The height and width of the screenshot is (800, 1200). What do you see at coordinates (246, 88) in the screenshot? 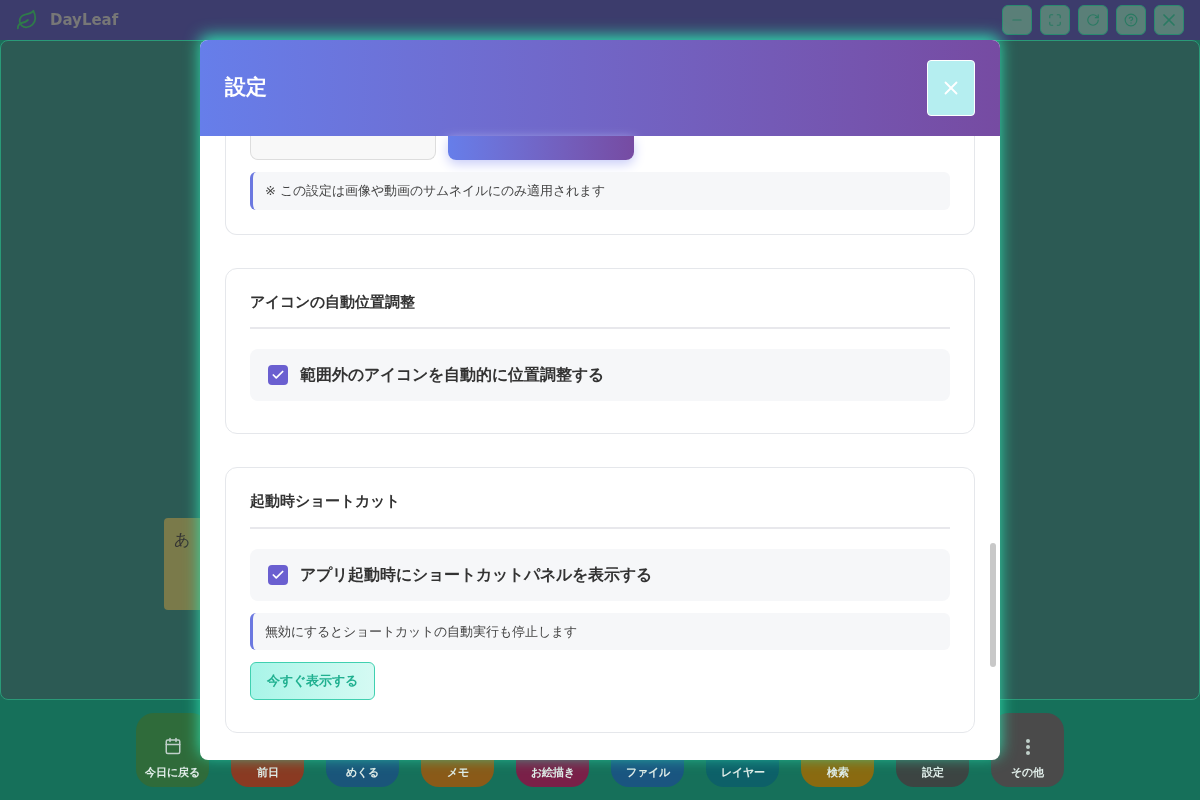
I see `dialog-title: 設定` at bounding box center [246, 88].